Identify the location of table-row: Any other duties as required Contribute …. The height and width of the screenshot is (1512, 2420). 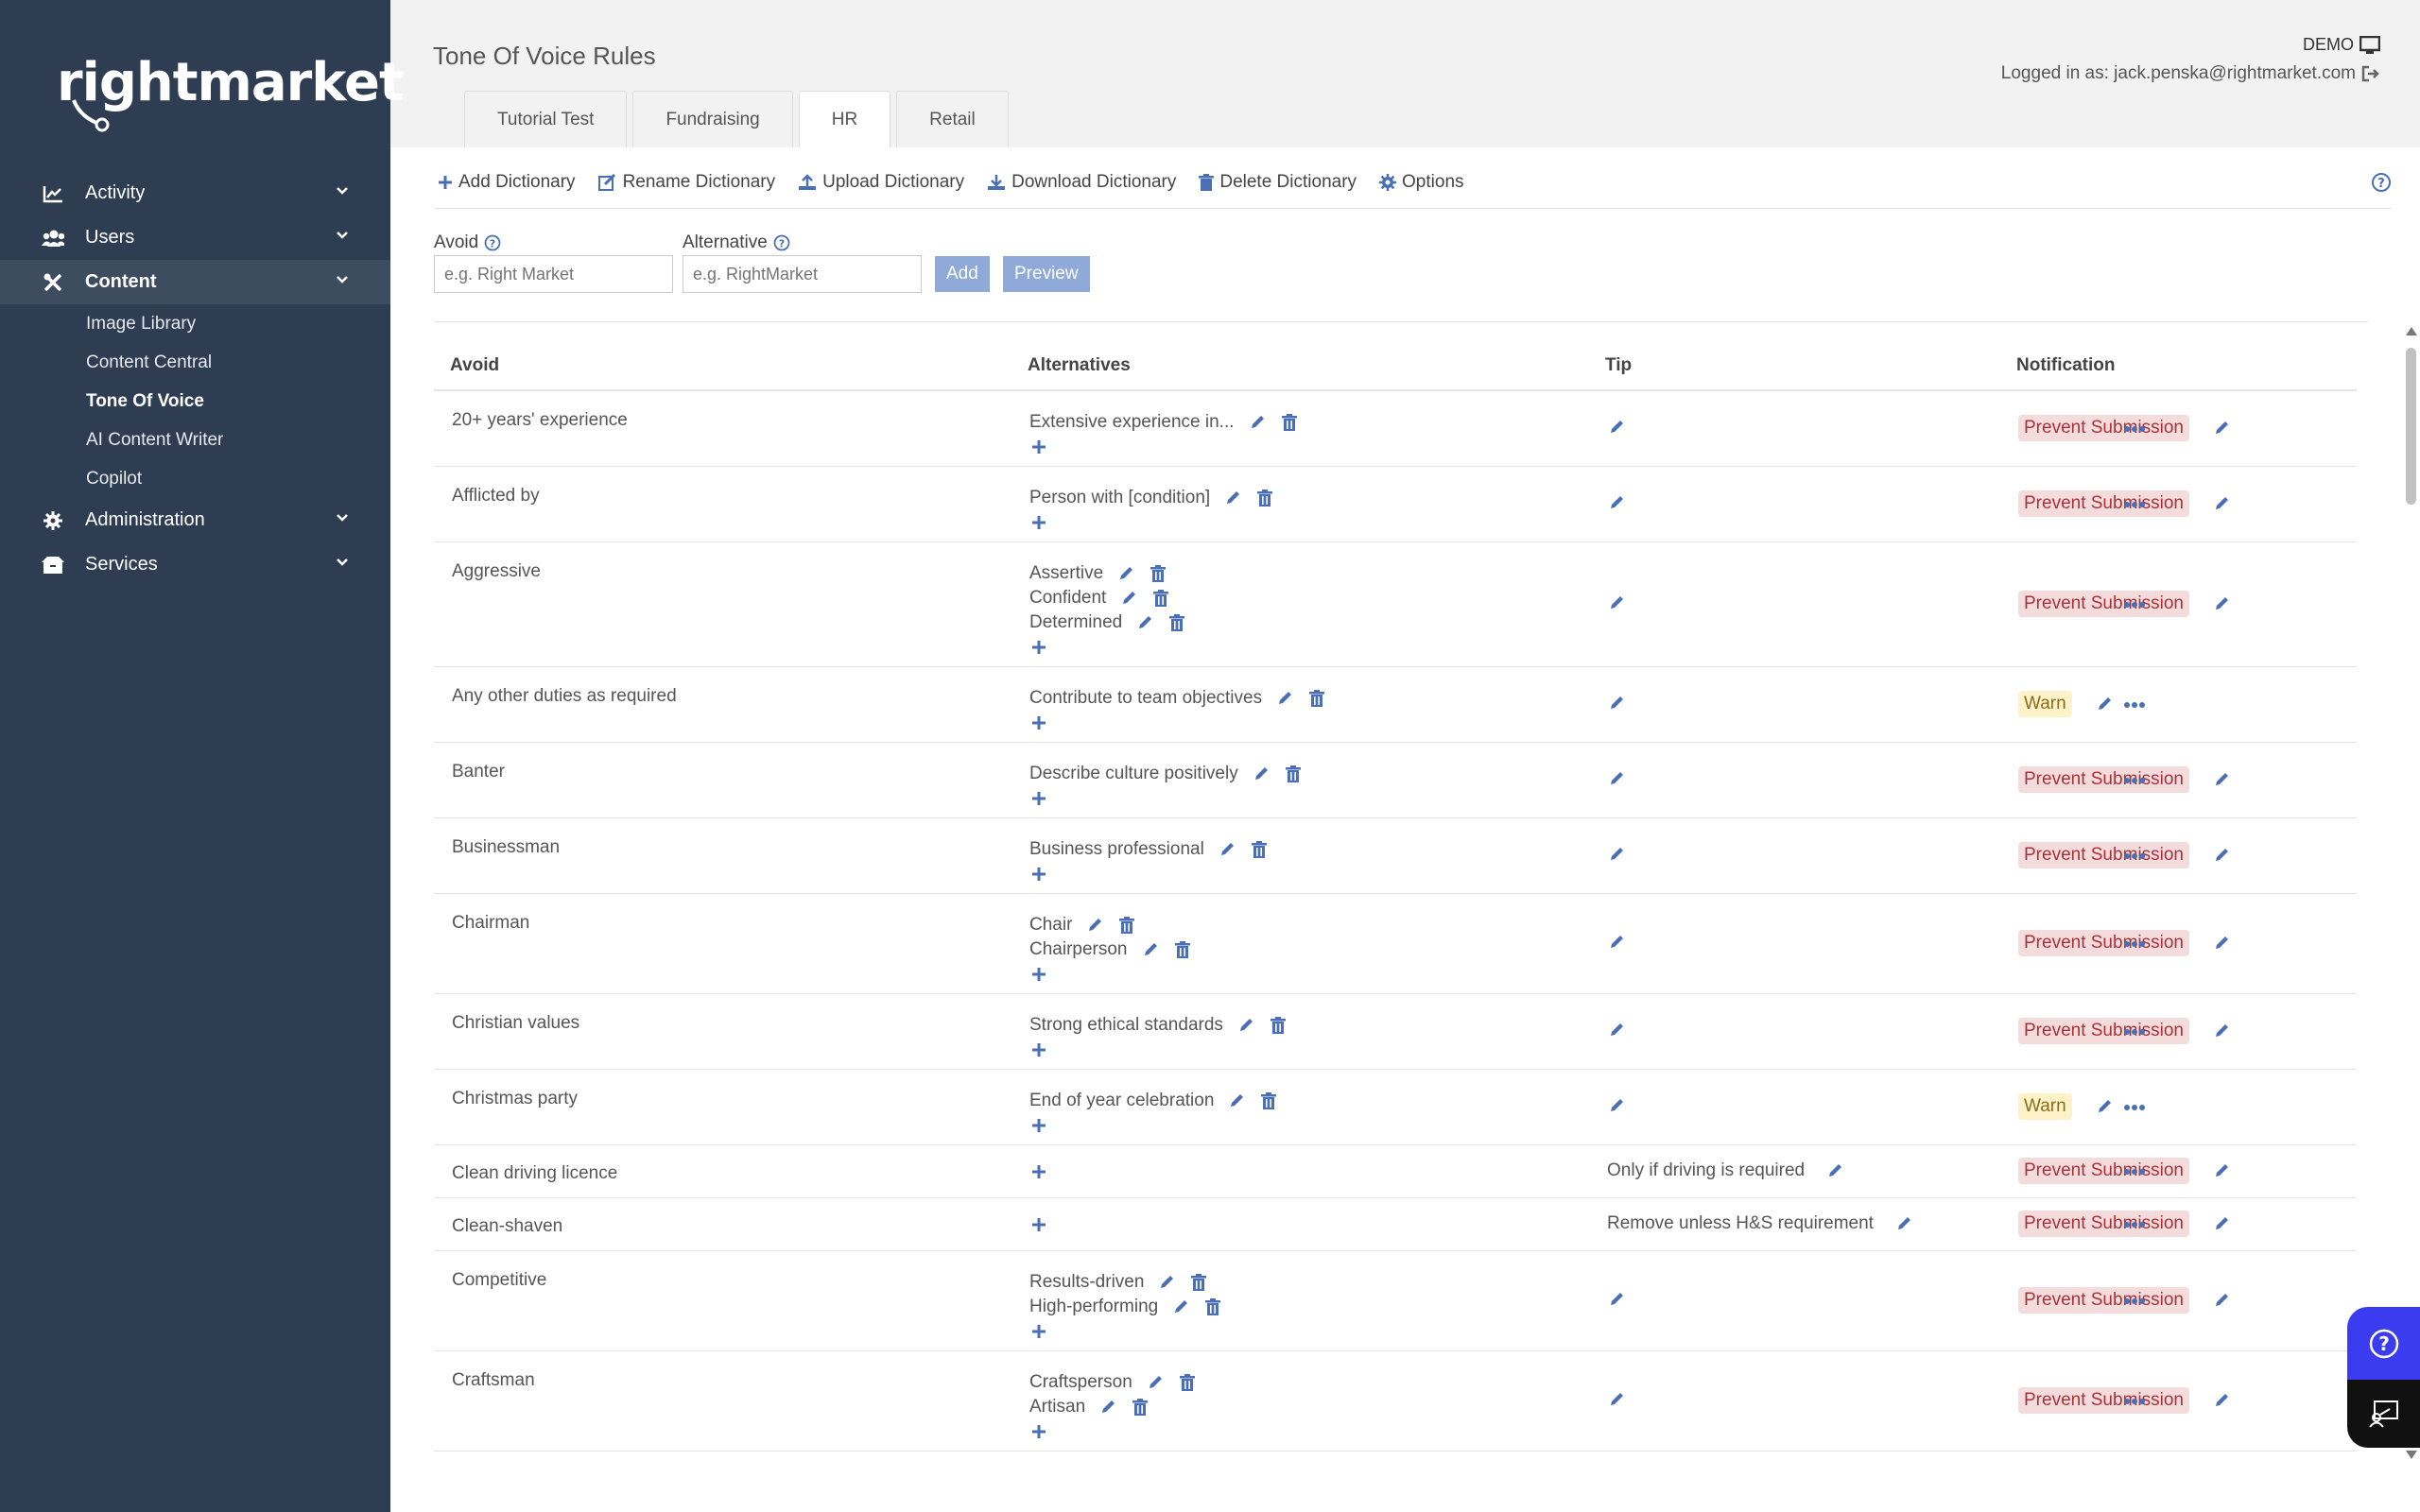
(1395, 705).